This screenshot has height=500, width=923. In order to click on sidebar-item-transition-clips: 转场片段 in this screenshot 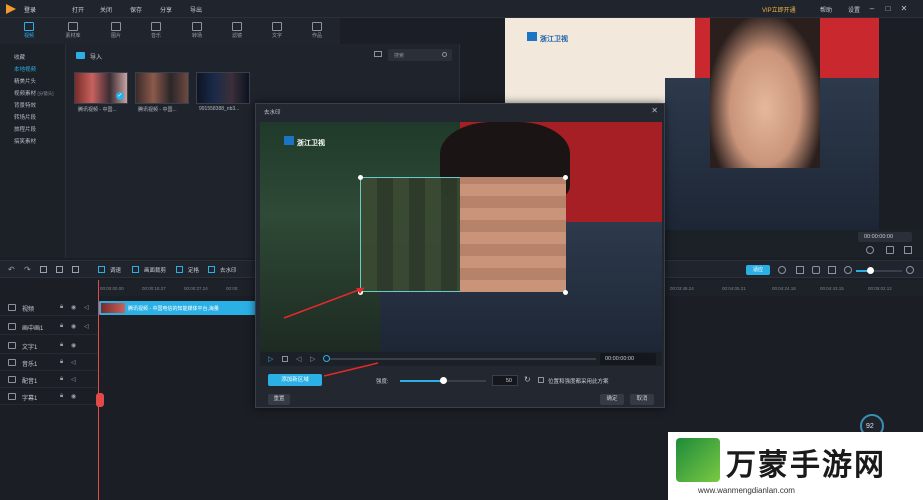, I will do `click(25, 117)`.